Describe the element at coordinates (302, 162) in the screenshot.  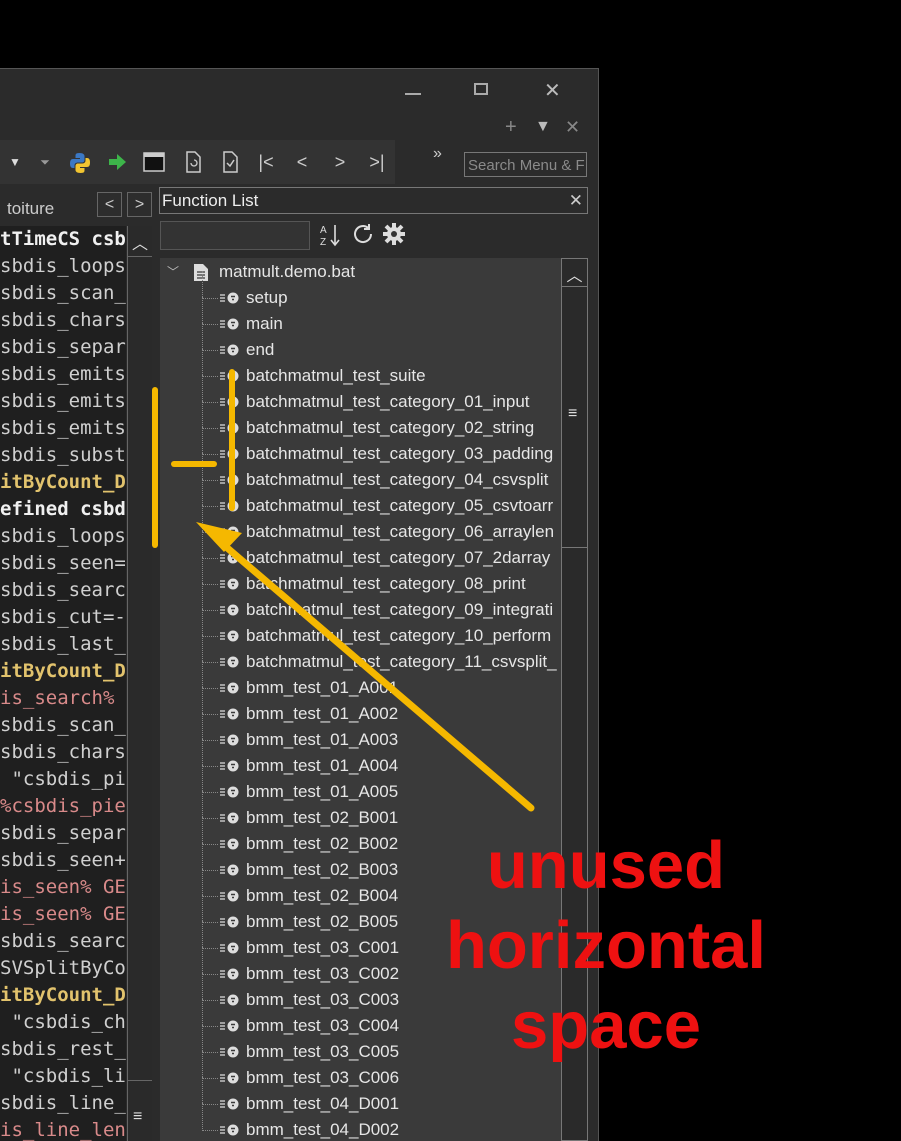
I see `previous-icon: <` at that location.